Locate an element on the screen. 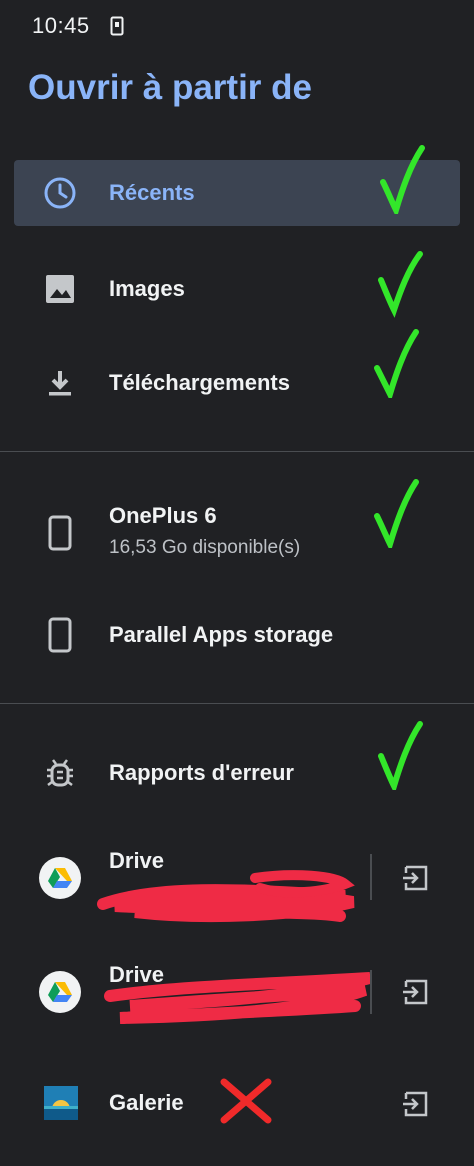 The image size is (474, 1166). status-bar: 10:45 is located at coordinates (237, 26).